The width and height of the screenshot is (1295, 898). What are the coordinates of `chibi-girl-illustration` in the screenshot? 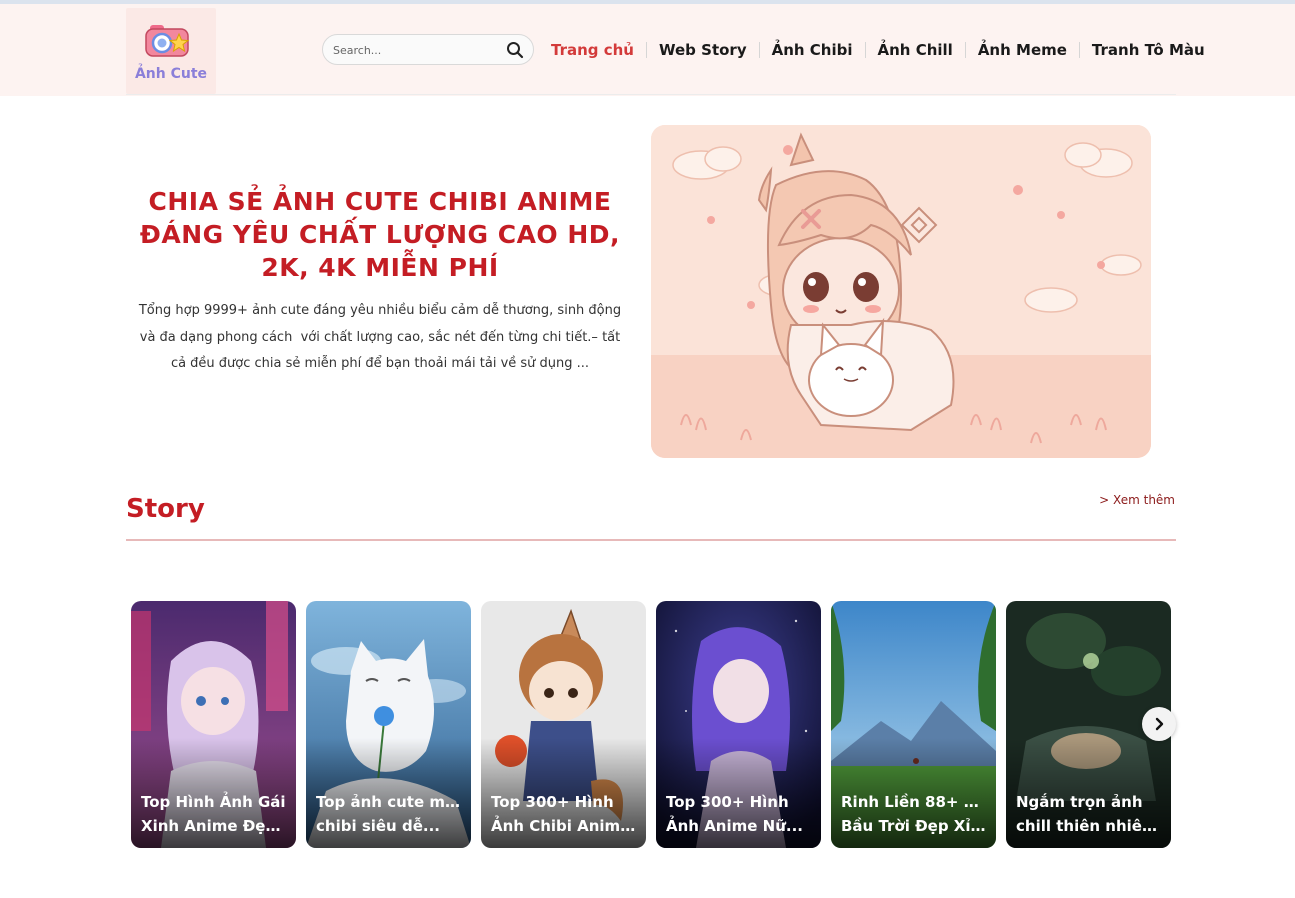 It's located at (901, 291).